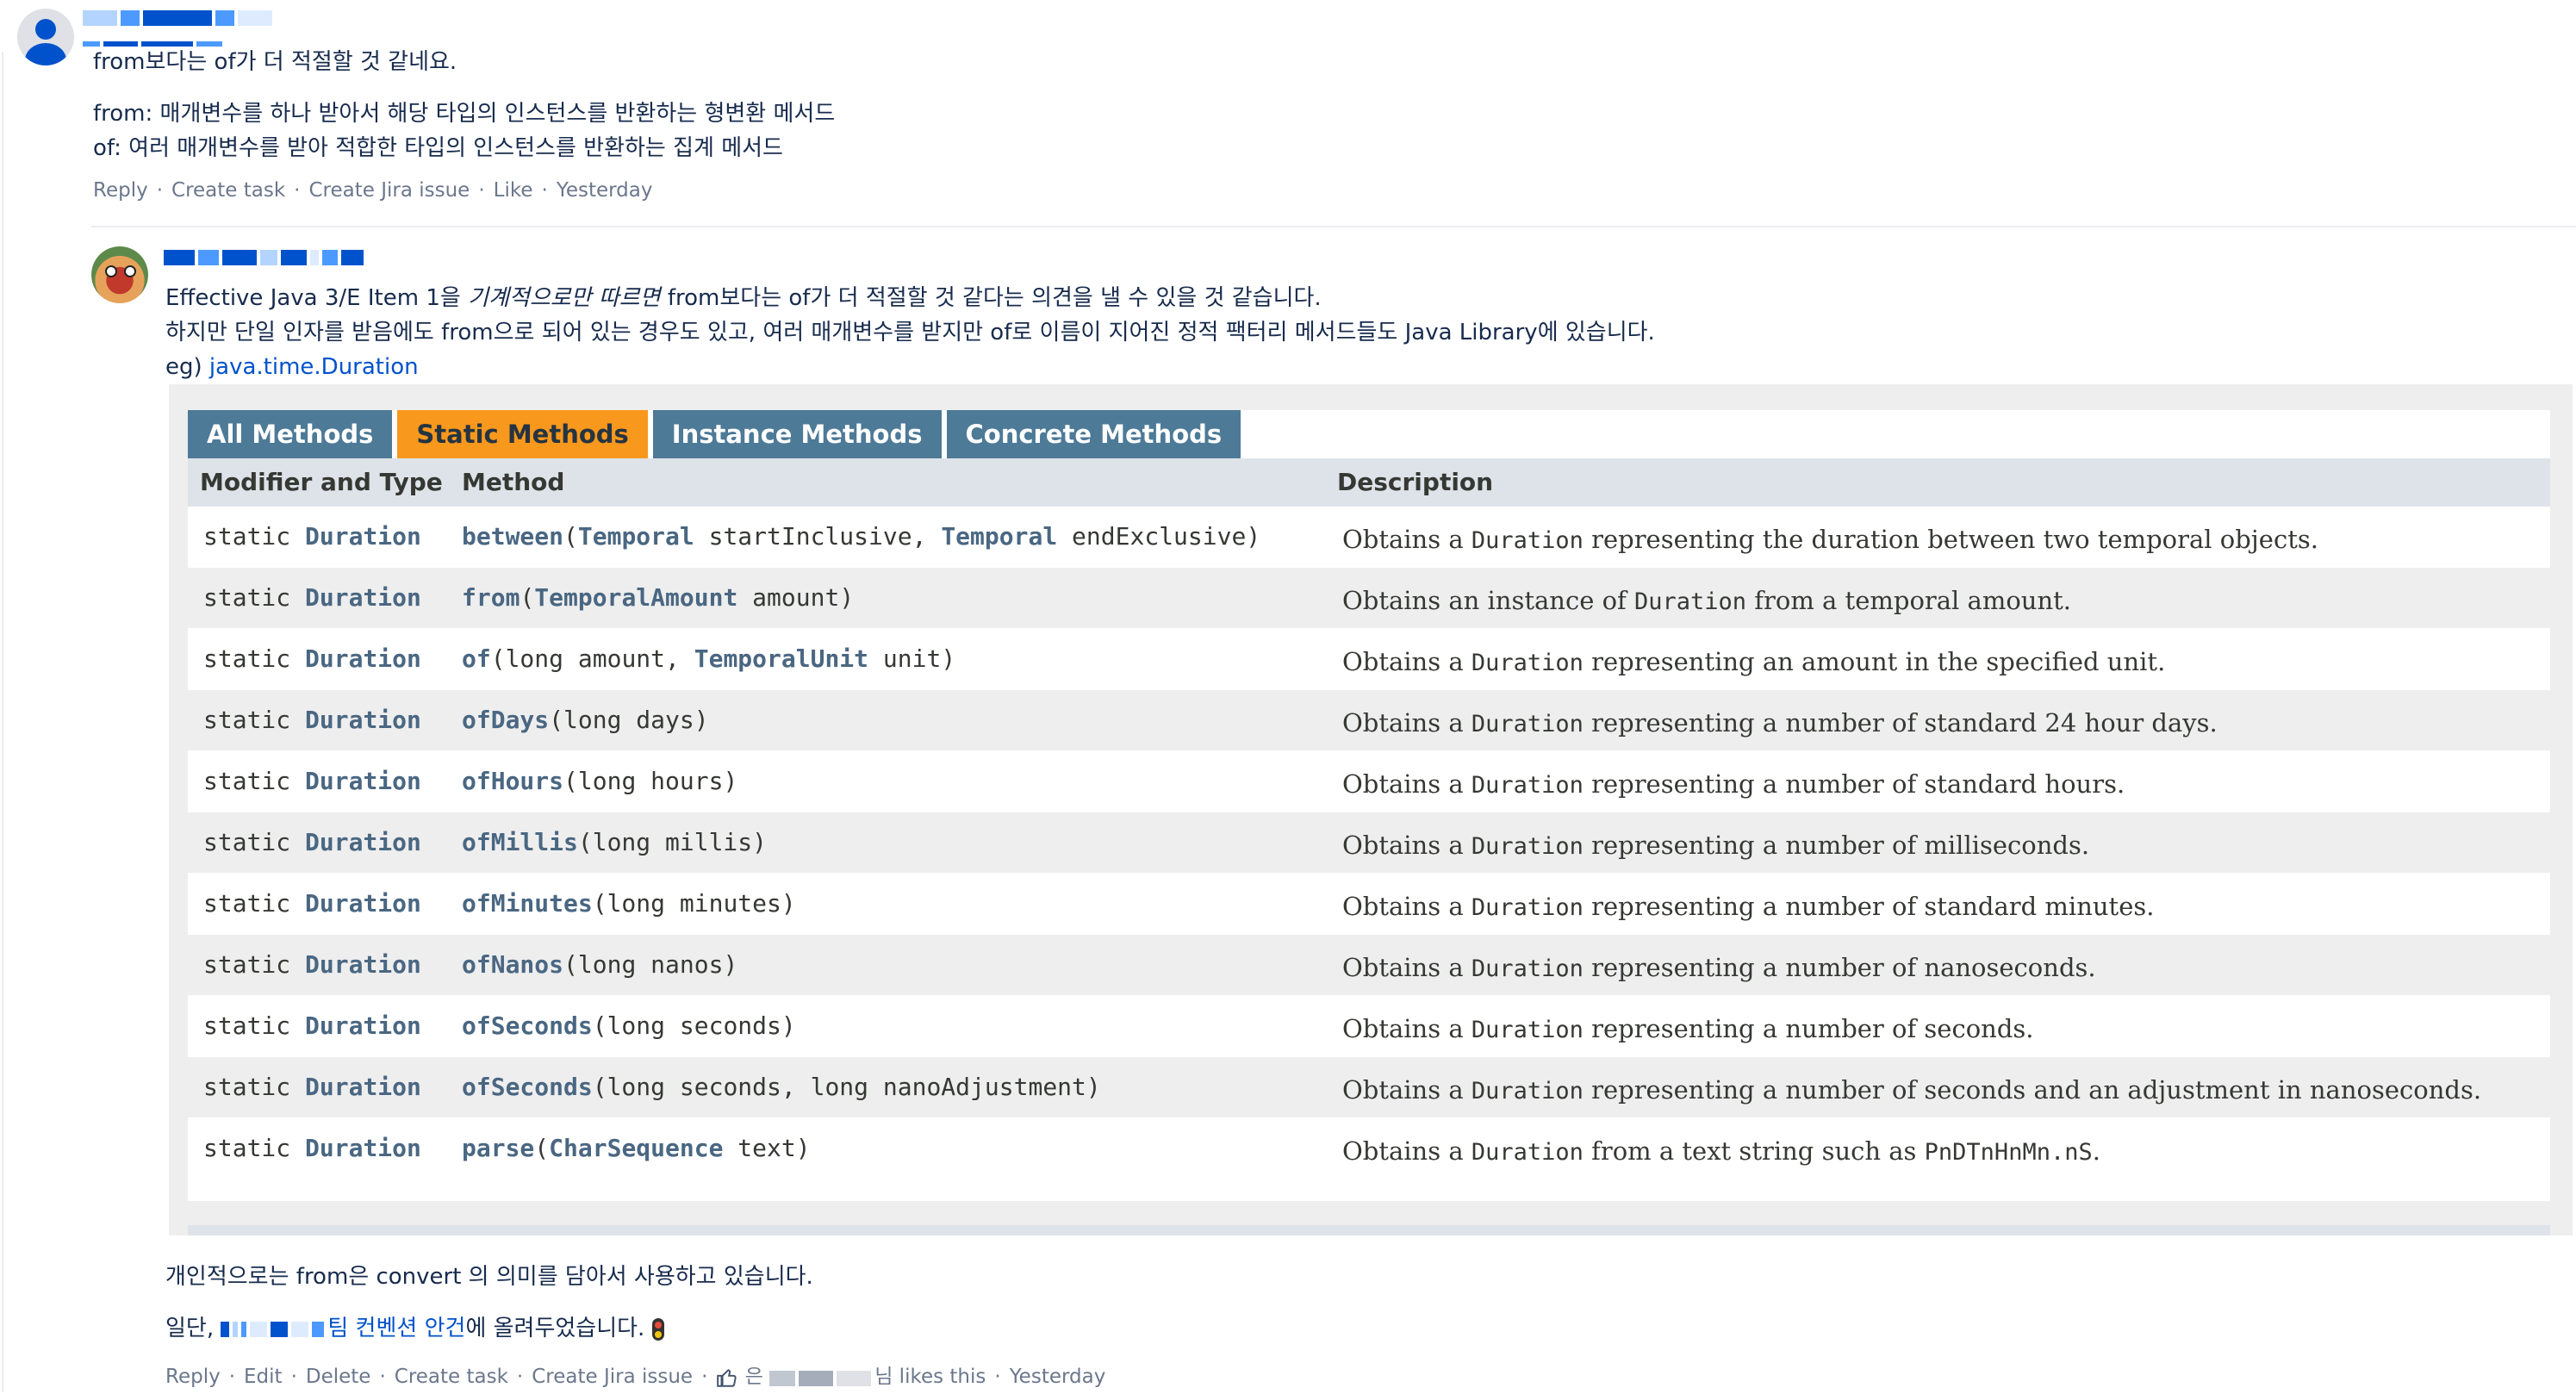  What do you see at coordinates (781, 658) in the screenshot?
I see `param-type-link: TemporalUnit` at bounding box center [781, 658].